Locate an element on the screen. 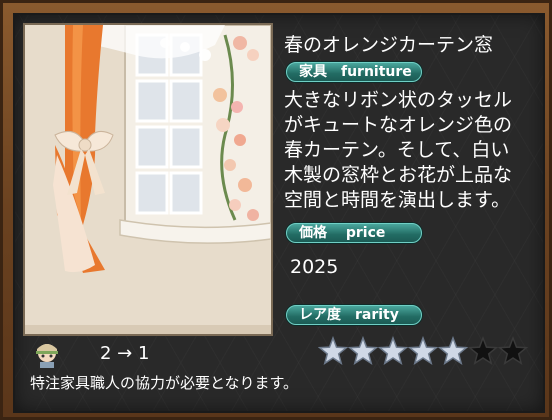 This screenshot has height=420, width=552. item-name: 春のオレンジカーテン窓 is located at coordinates (389, 45).